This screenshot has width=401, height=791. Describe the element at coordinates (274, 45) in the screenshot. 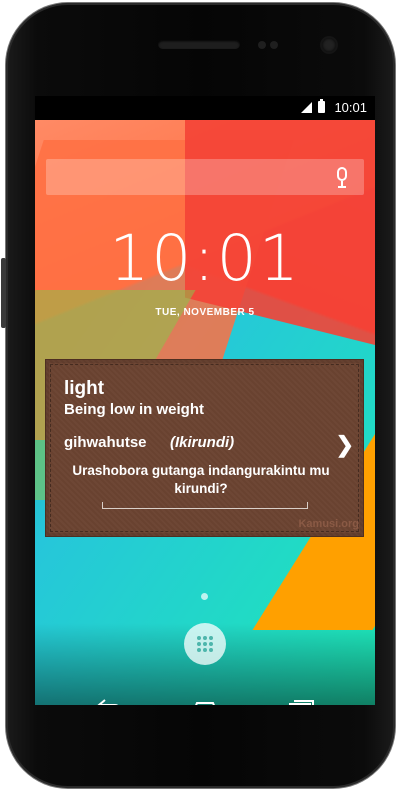

I see `light-sensor` at that location.